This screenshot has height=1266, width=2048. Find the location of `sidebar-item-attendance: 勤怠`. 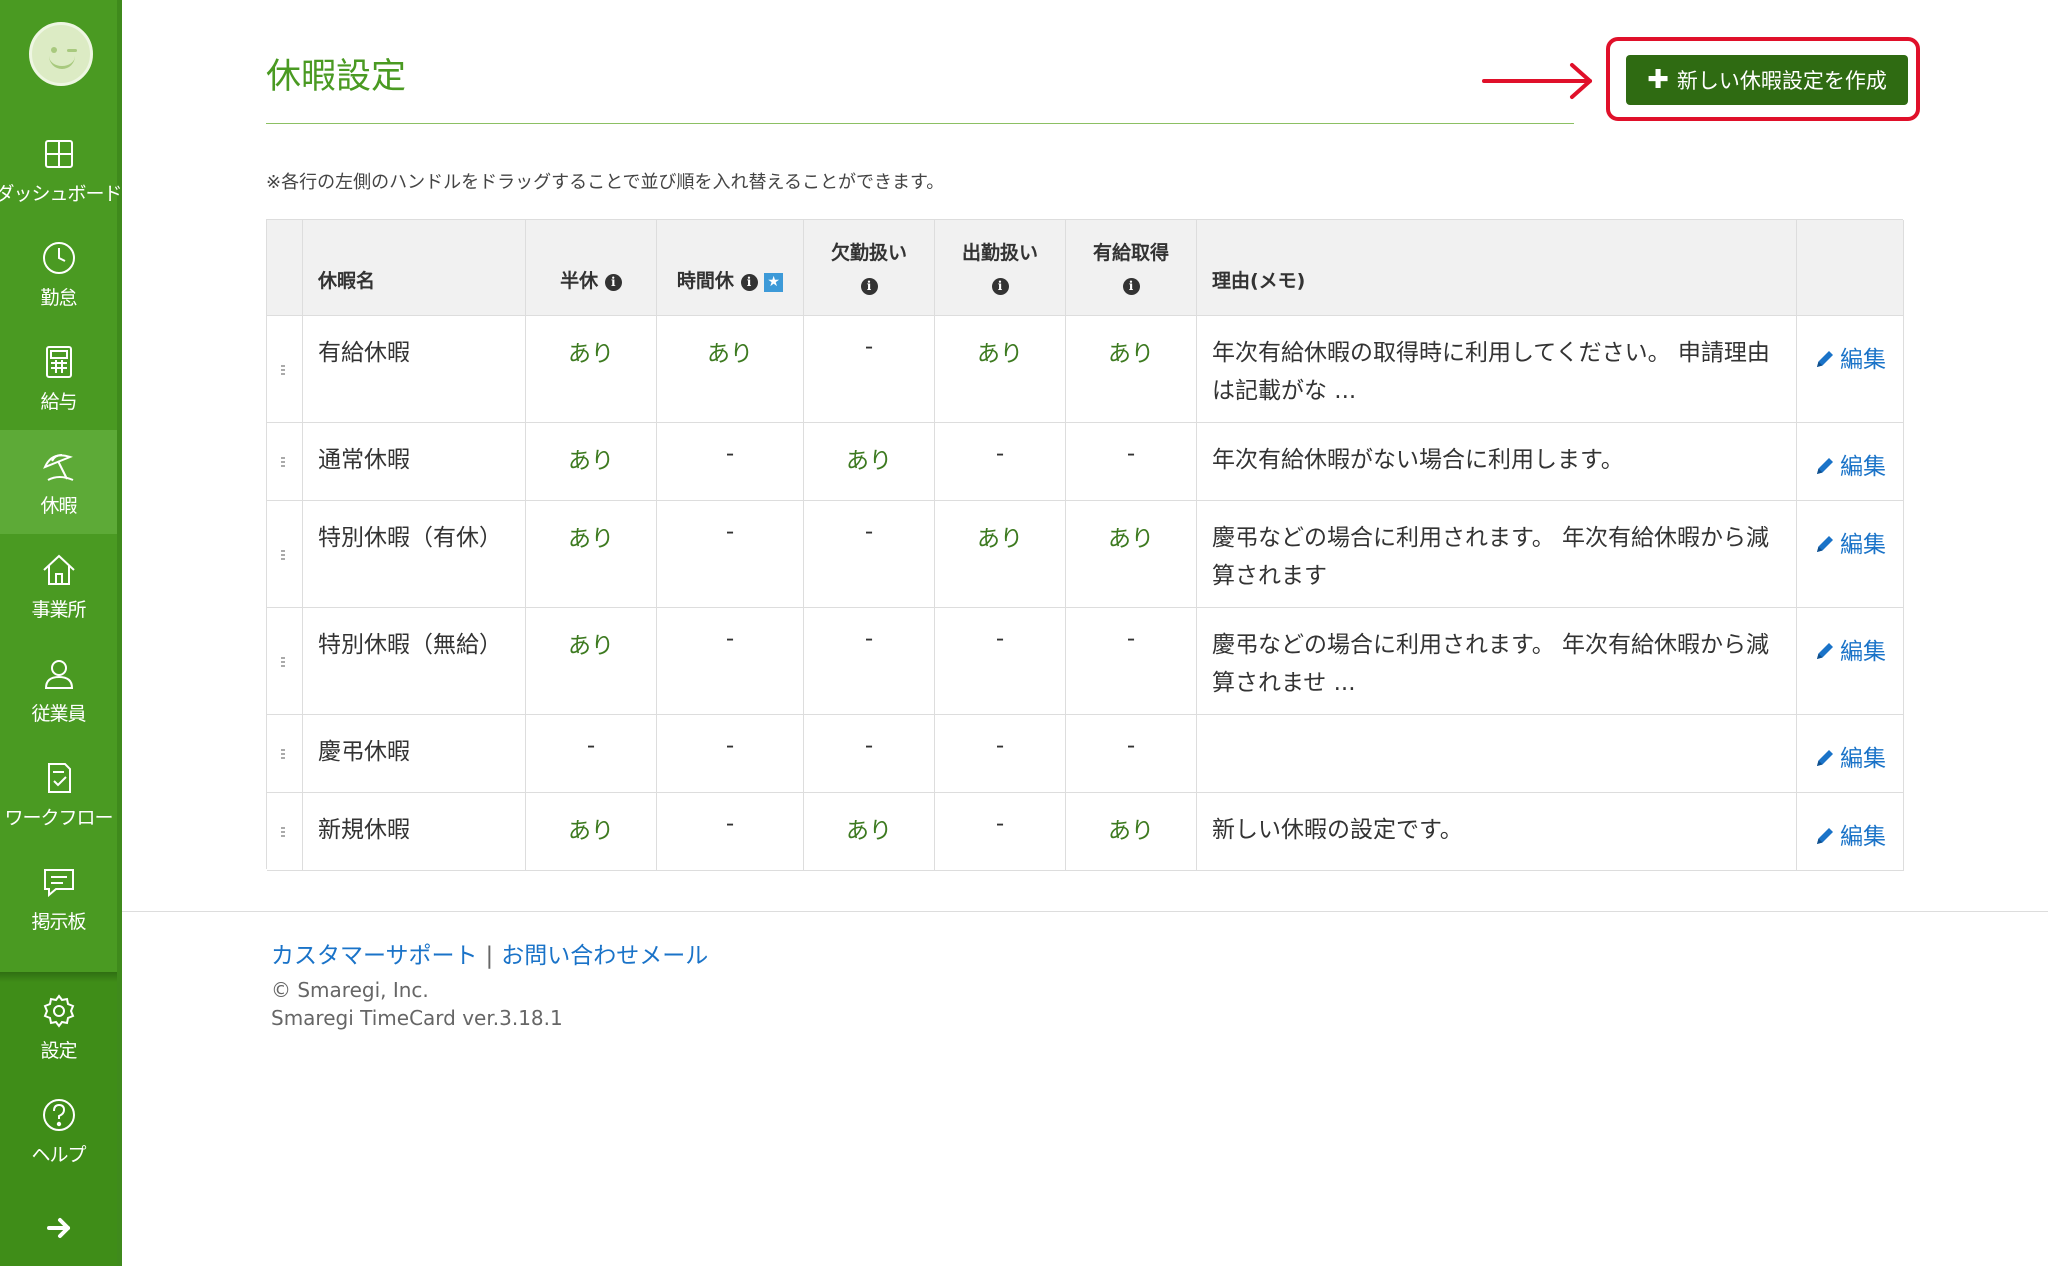

sidebar-item-attendance: 勤怠 is located at coordinates (58, 274).